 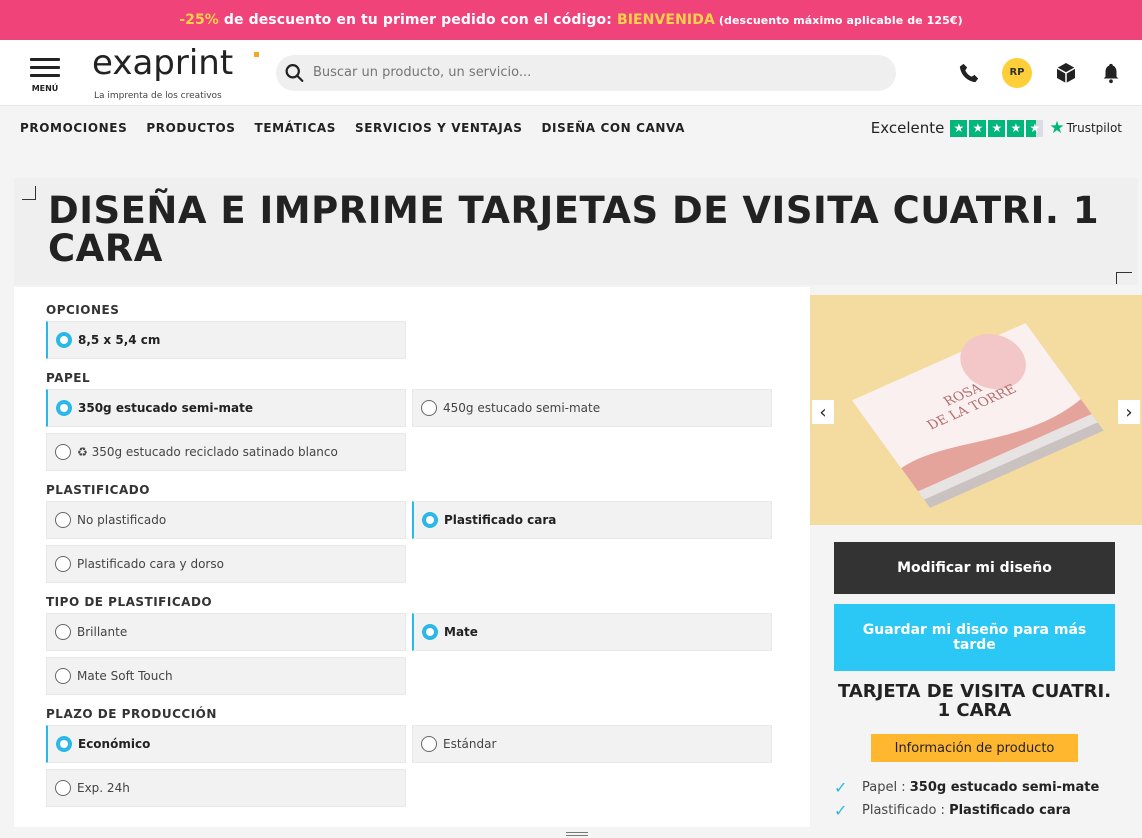 I want to click on option-paper-450: 450g estucado semi-mate, so click(x=592, y=408).